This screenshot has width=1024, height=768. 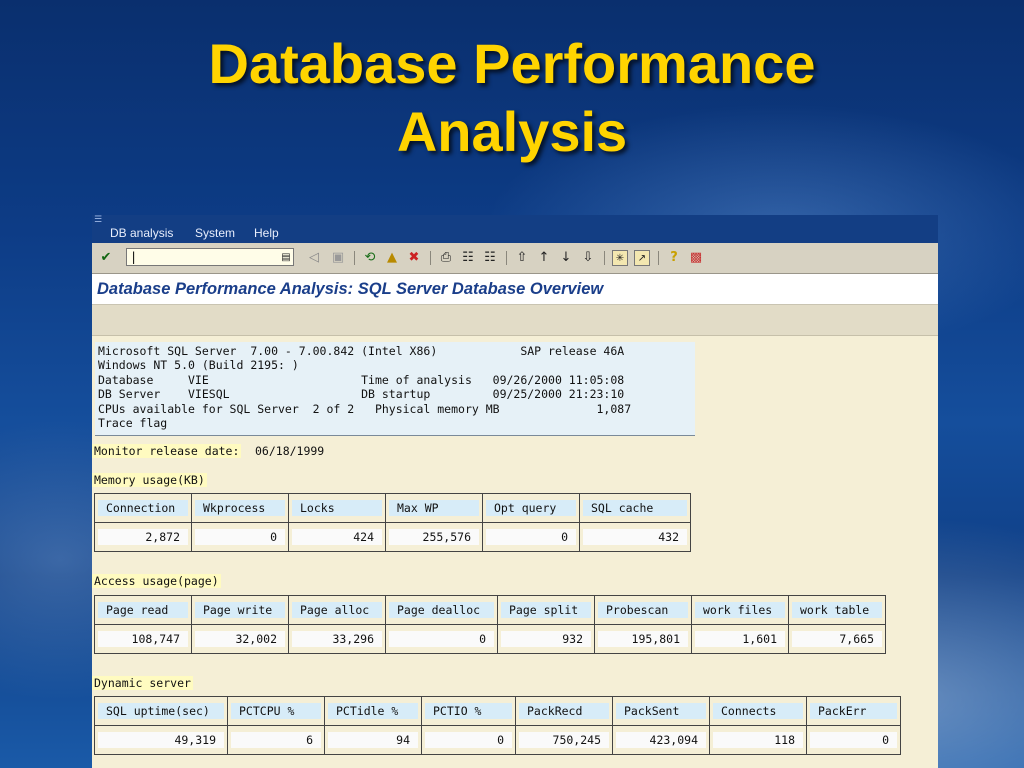 What do you see at coordinates (142, 683) in the screenshot?
I see `dynamic-server-label: Dynamic server` at bounding box center [142, 683].